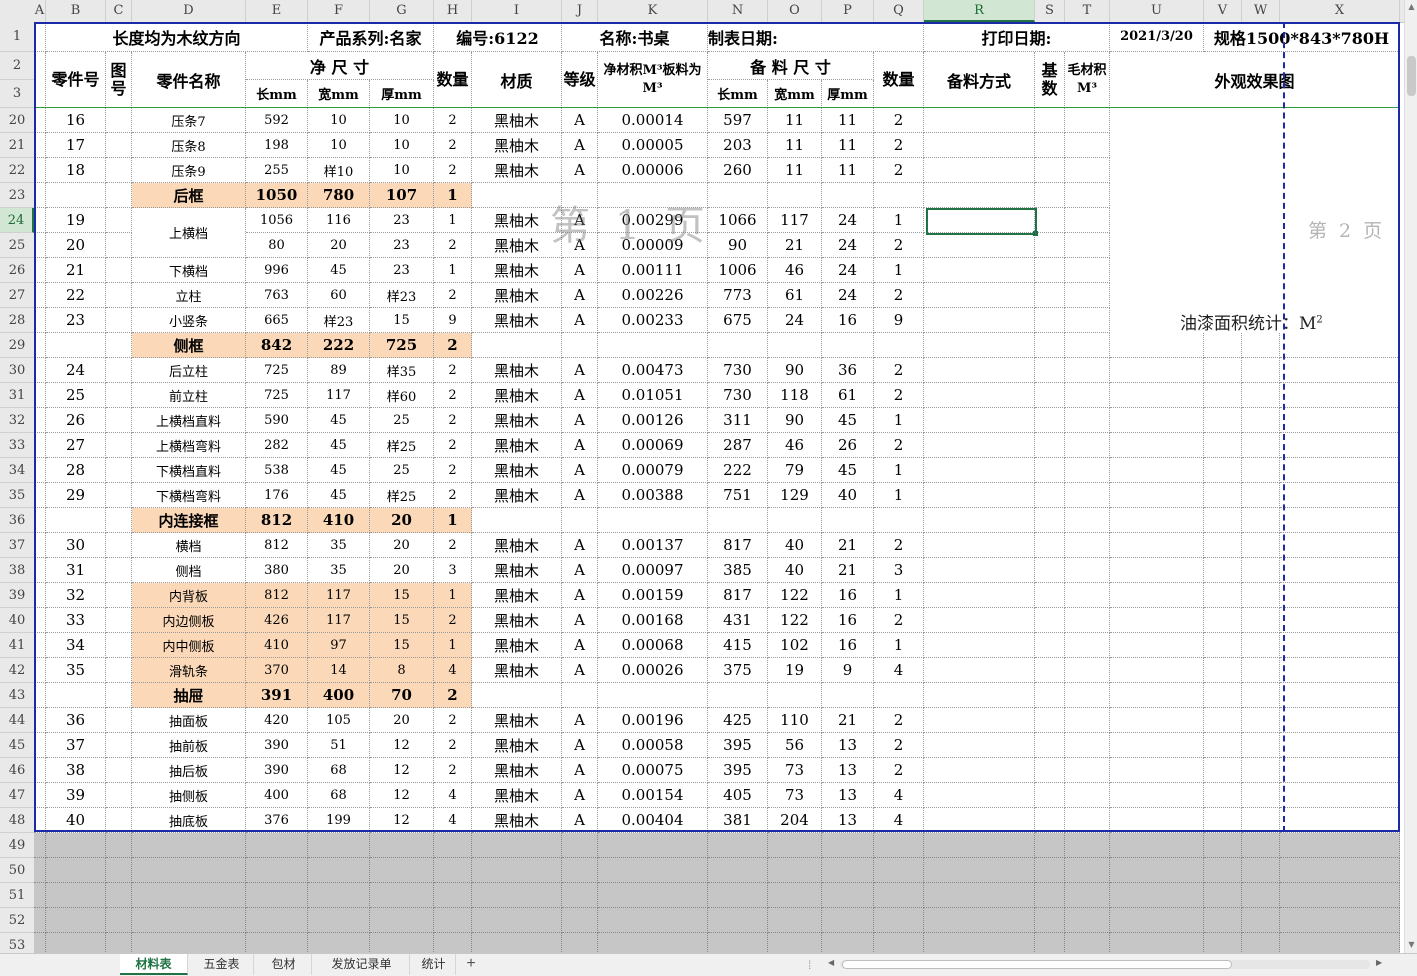  Describe the element at coordinates (899, 420) in the screenshot. I see `prep-qty: 1` at that location.